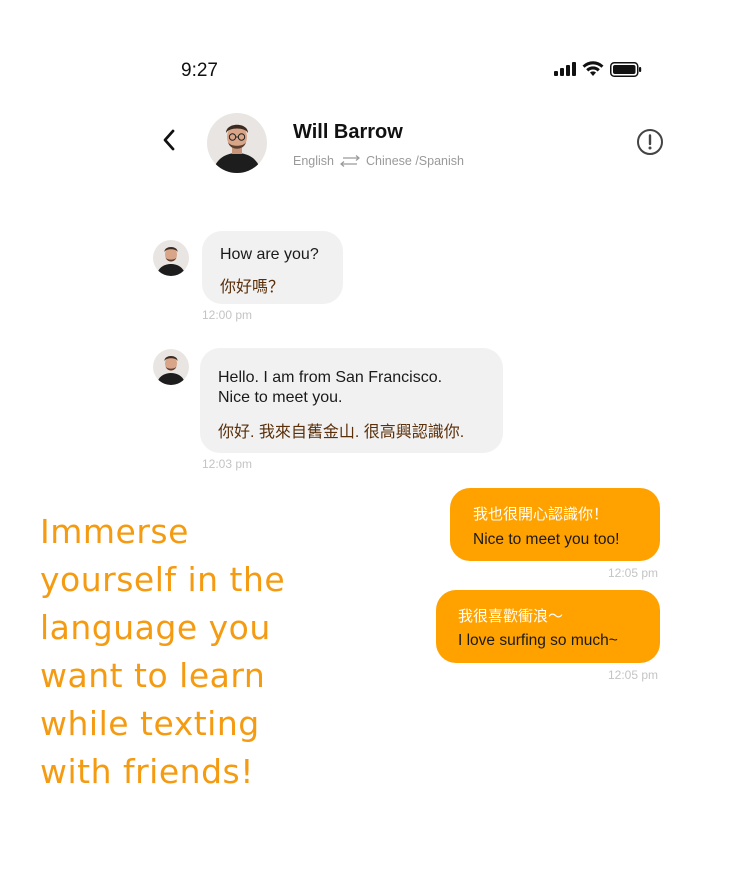 The image size is (734, 892). What do you see at coordinates (548, 626) in the screenshot?
I see `message-bubble-outgoing: 我很喜歡衝浪～ I love surfing so much~` at bounding box center [548, 626].